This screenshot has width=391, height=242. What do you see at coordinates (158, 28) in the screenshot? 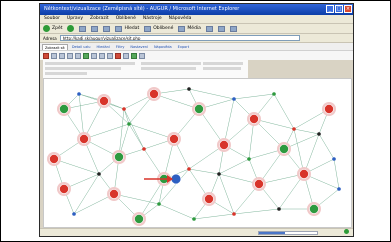
I see `favorites-button: Oblíbené` at bounding box center [158, 28].